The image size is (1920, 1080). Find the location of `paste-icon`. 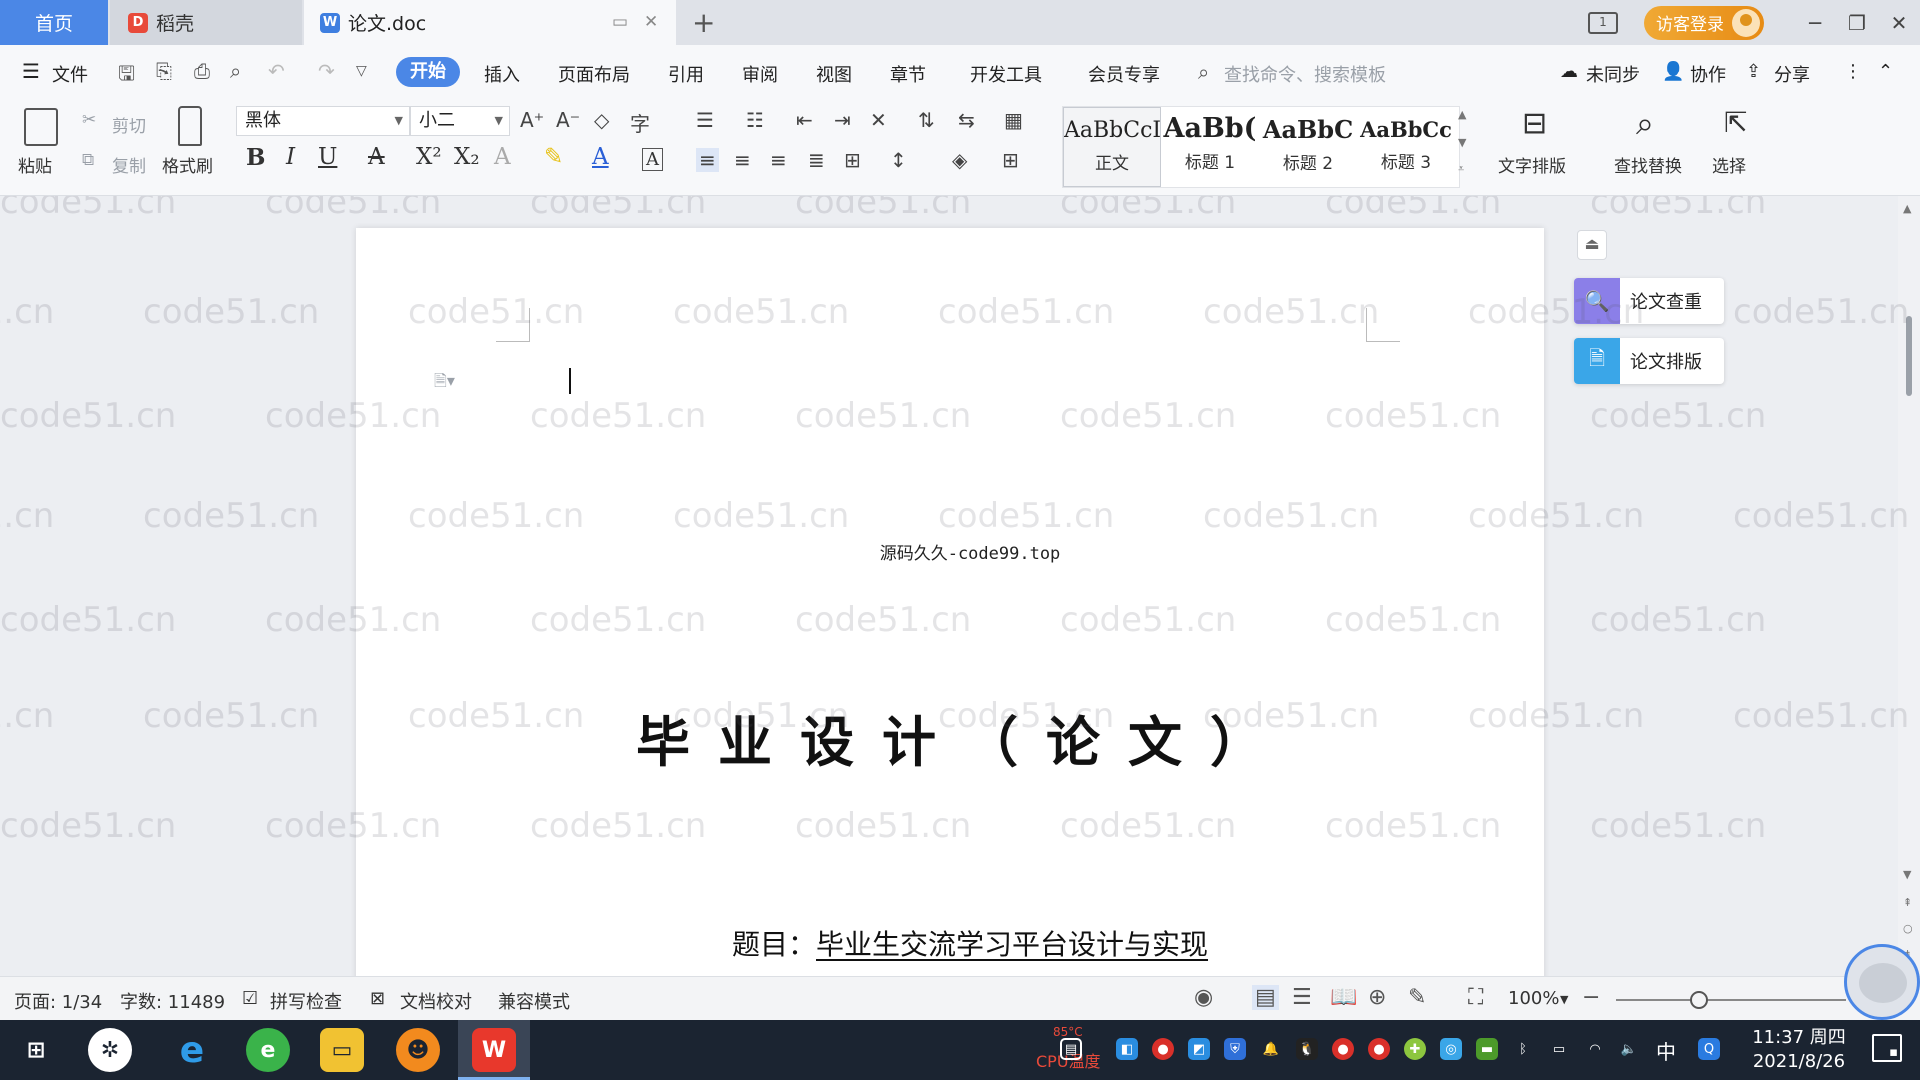

paste-icon is located at coordinates (41, 127).